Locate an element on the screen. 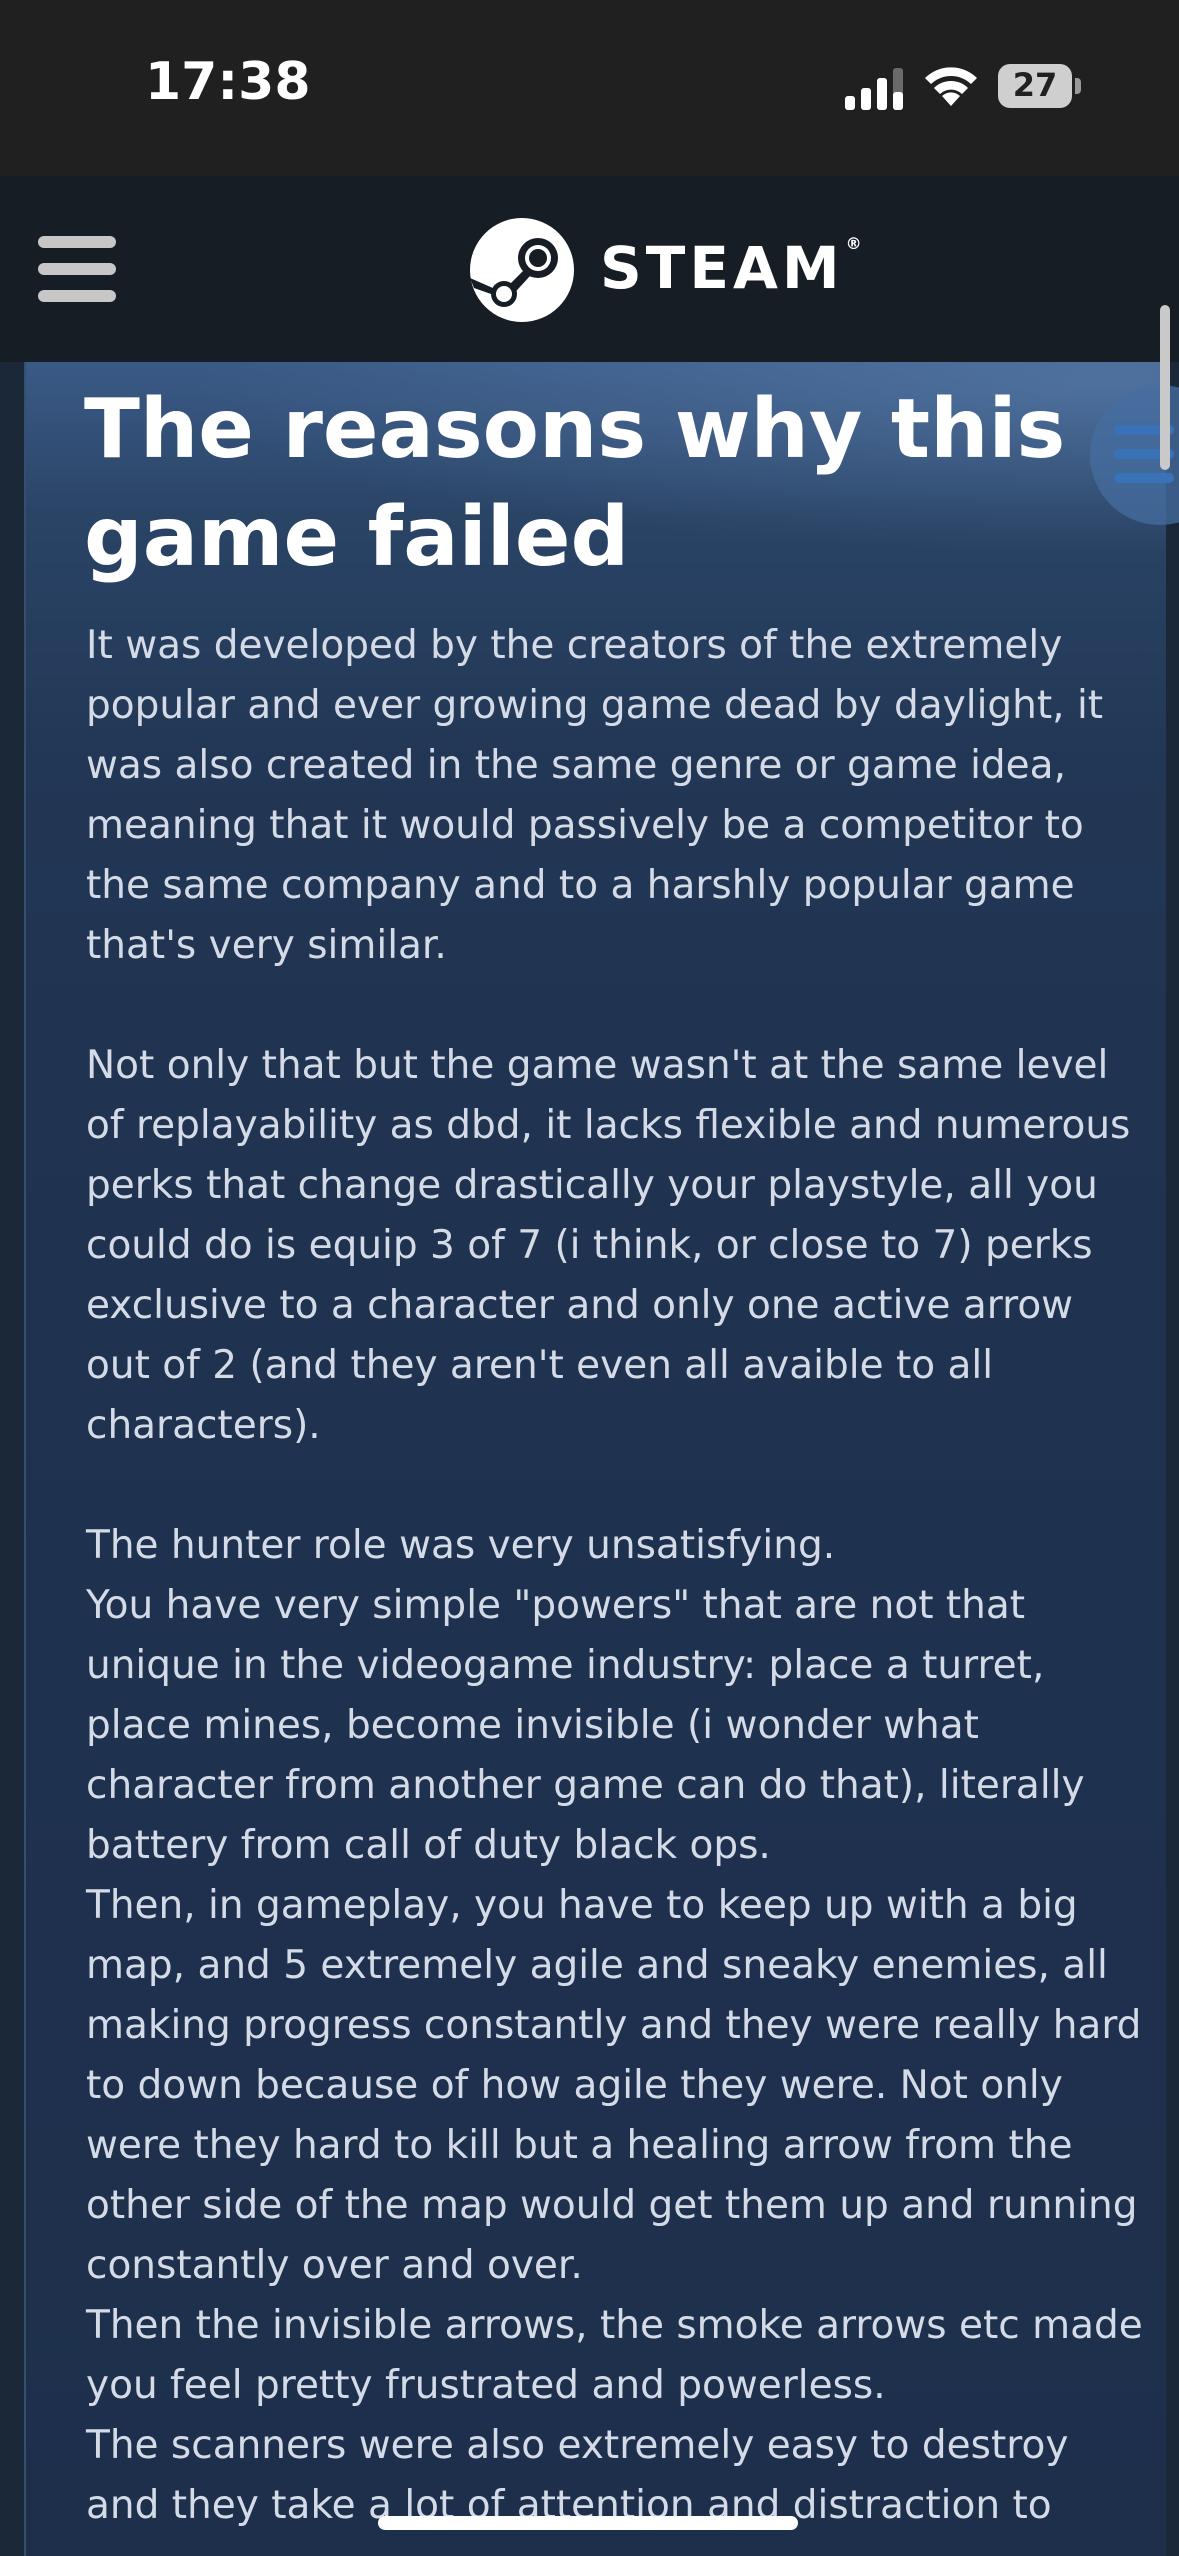 The width and height of the screenshot is (1179, 2556). steam-wordmark: STEAM ® is located at coordinates (731, 268).